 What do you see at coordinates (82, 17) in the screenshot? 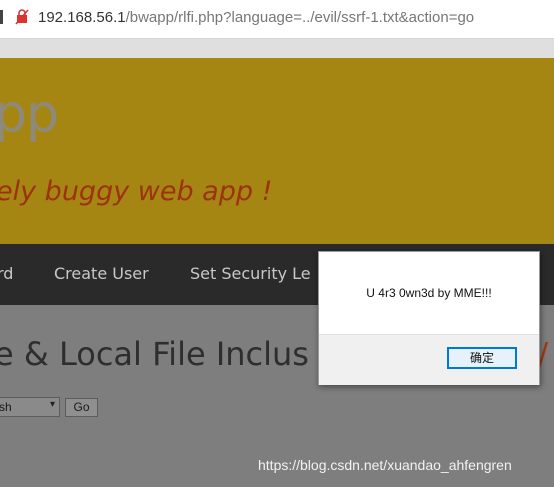
I see `url-host: 192.168.56.1` at bounding box center [82, 17].